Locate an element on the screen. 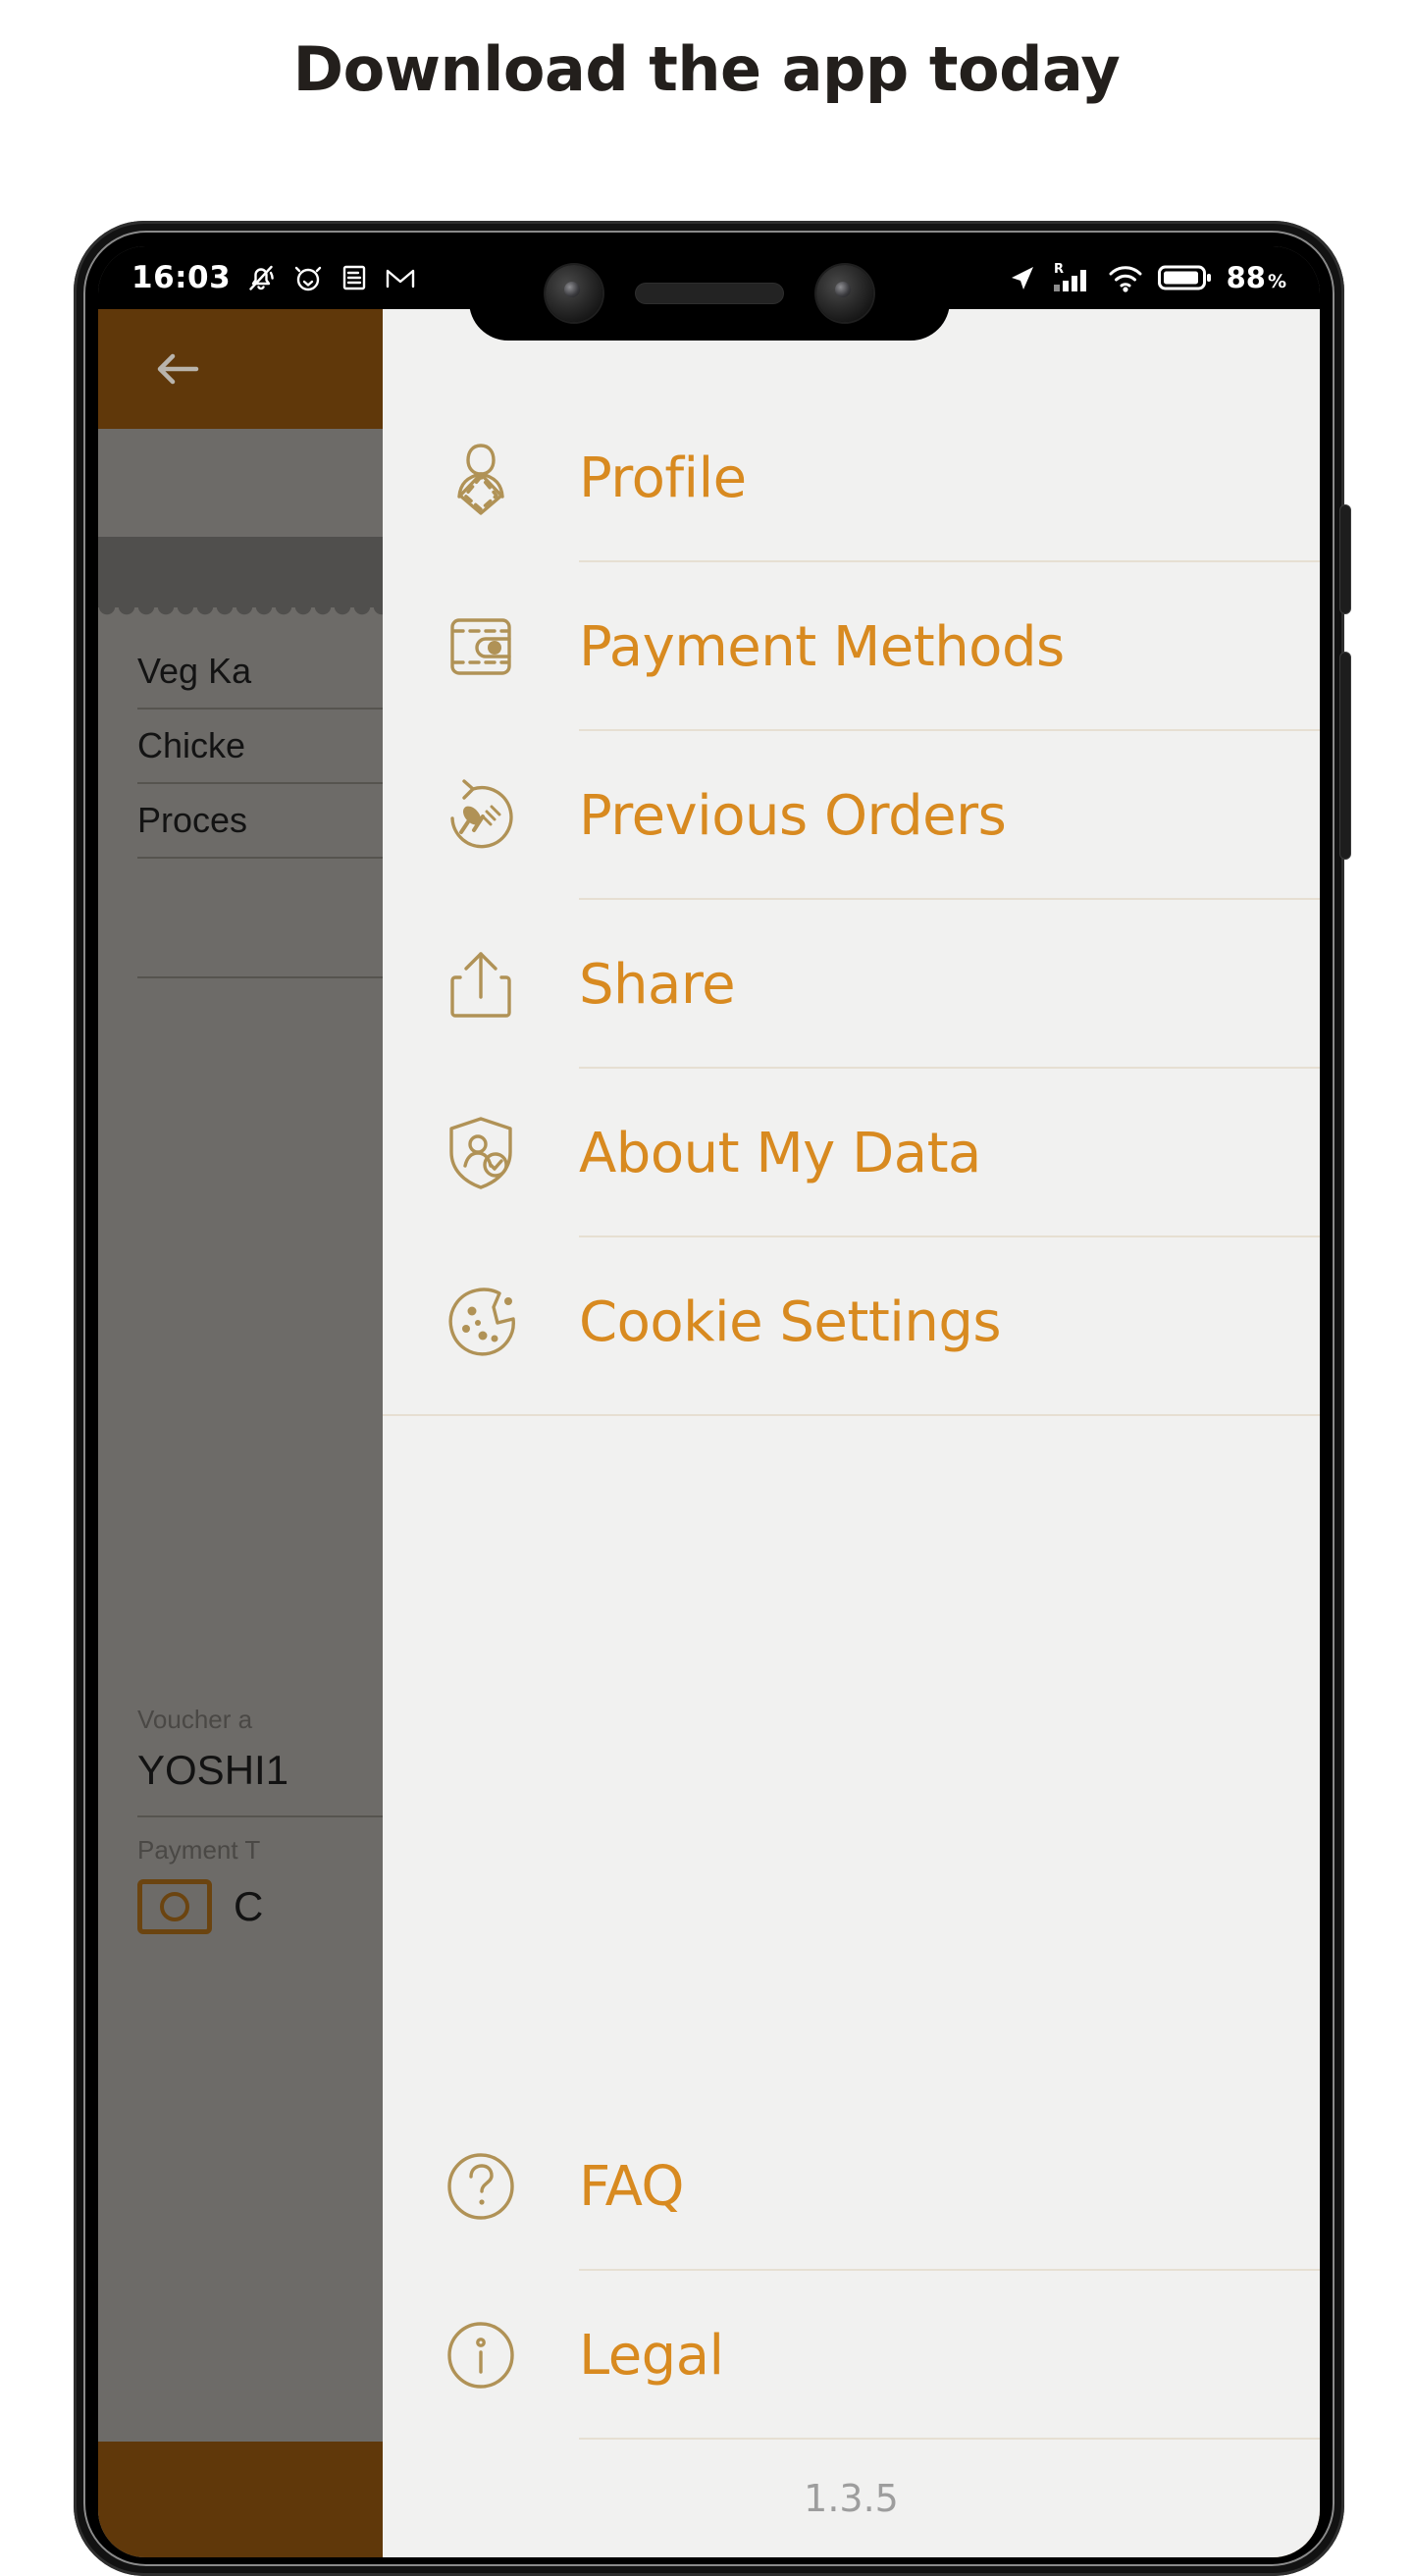 The image size is (1413, 2576). drawer-item-payment-methods: Payment Methods is located at coordinates (851, 646).